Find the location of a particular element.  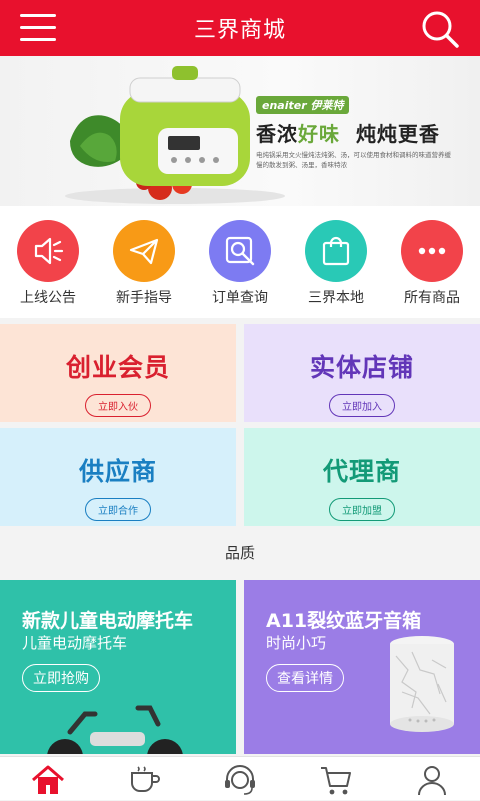

category-tab is located at coordinates (144, 780).